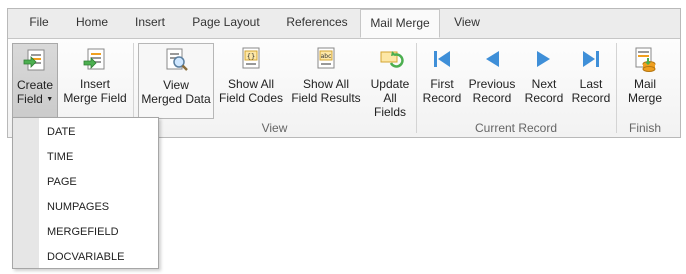  Describe the element at coordinates (442, 98) in the screenshot. I see `first-record-label-2: Record` at that location.